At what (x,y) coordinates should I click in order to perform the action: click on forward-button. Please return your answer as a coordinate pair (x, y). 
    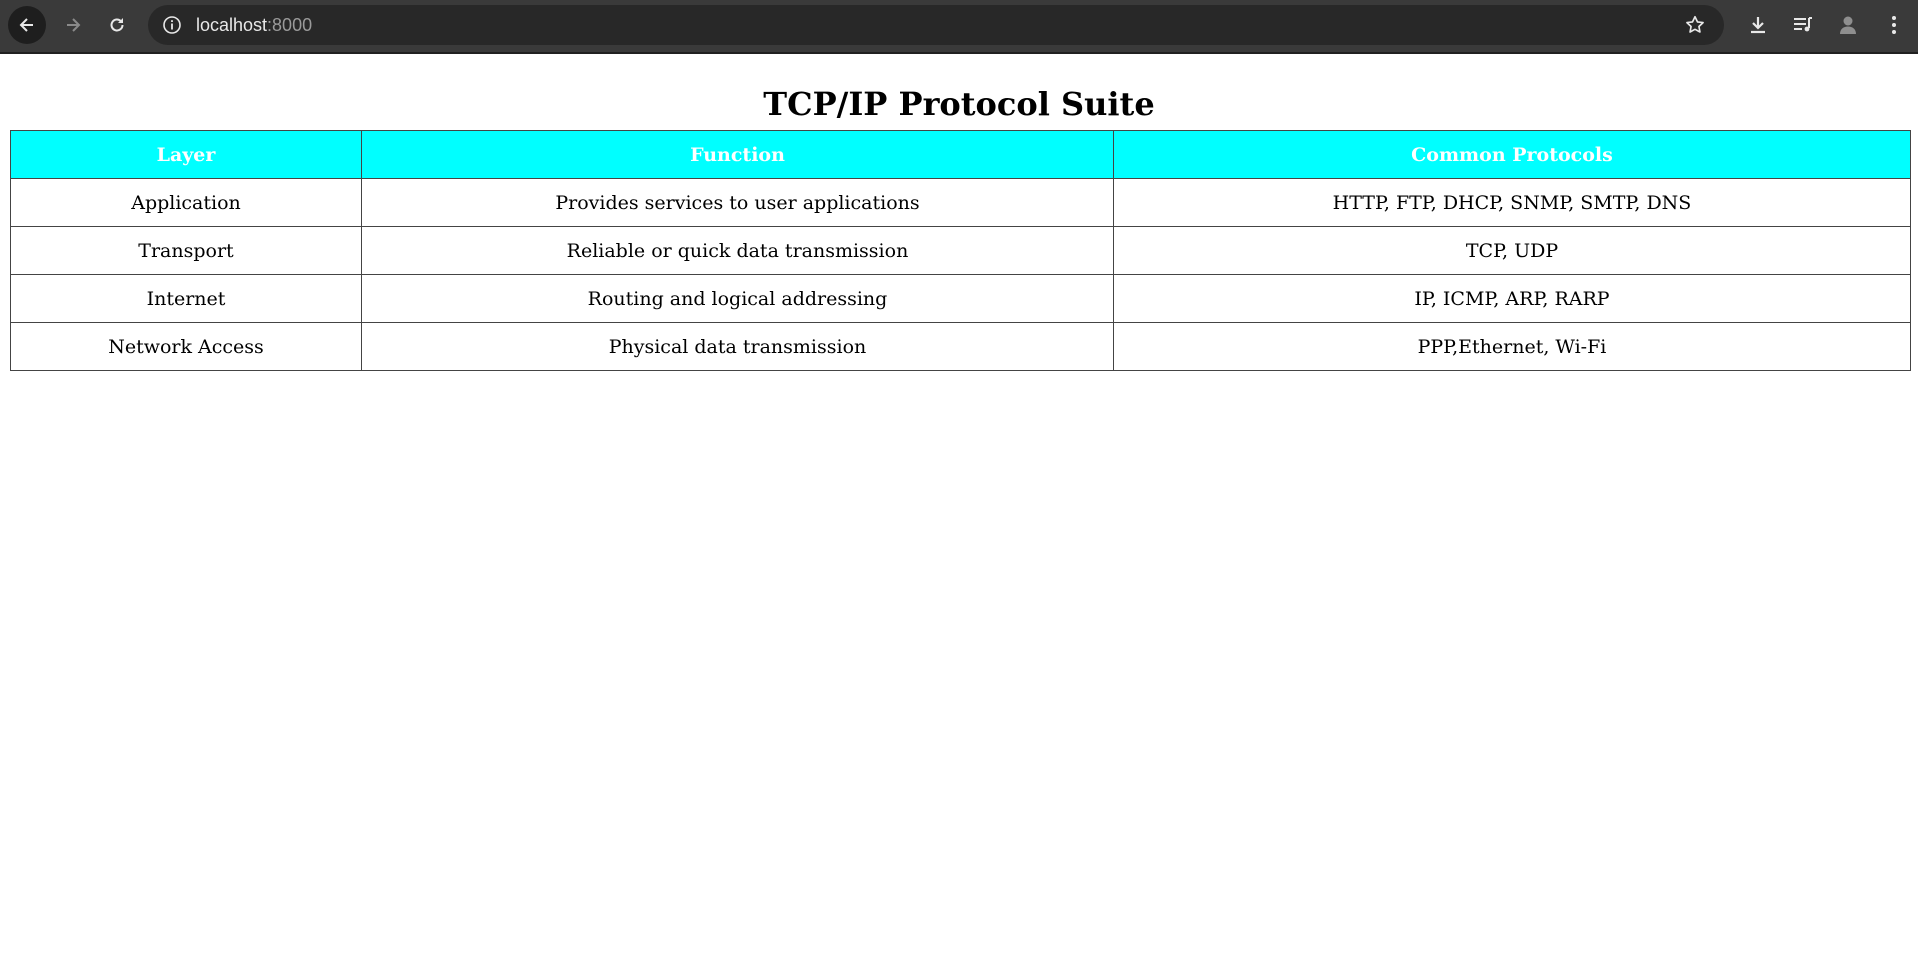
    Looking at the image, I should click on (73, 25).